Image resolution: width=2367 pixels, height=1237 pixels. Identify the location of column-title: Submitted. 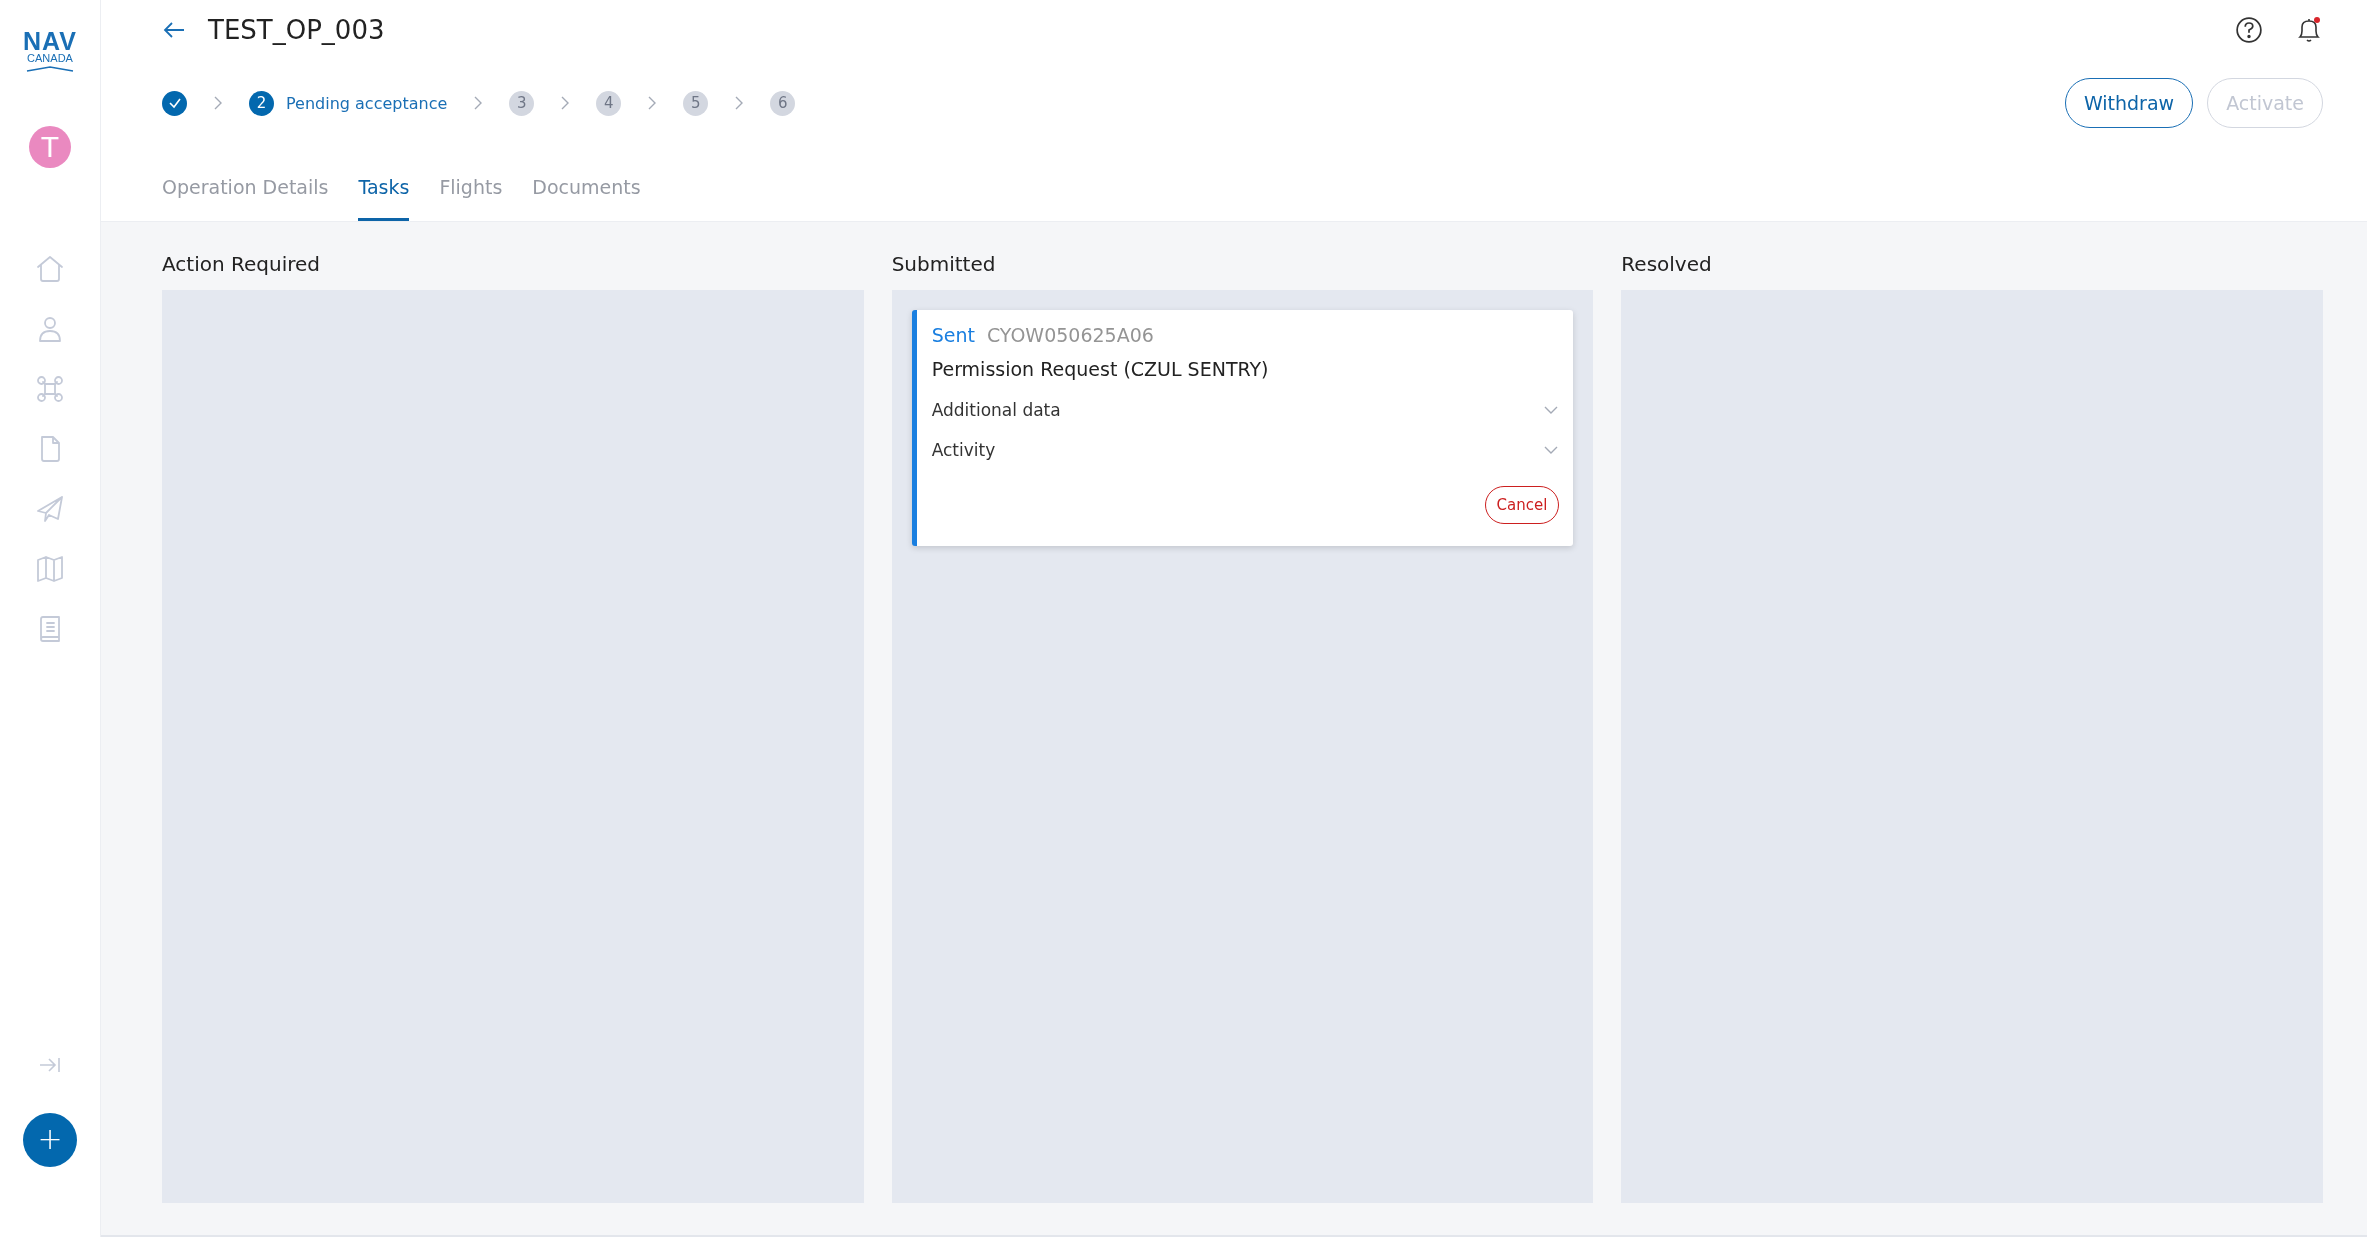
(944, 264).